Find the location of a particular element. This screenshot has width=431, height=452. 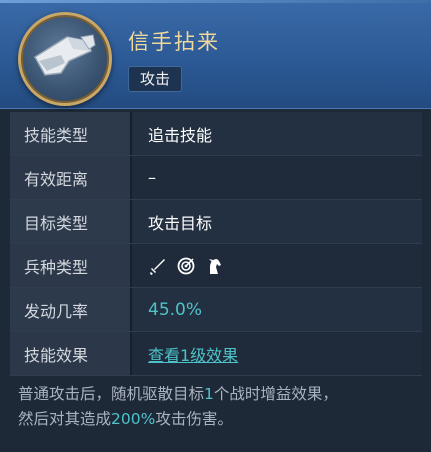

view-level-effect-link: 查看1级效果 is located at coordinates (193, 354).